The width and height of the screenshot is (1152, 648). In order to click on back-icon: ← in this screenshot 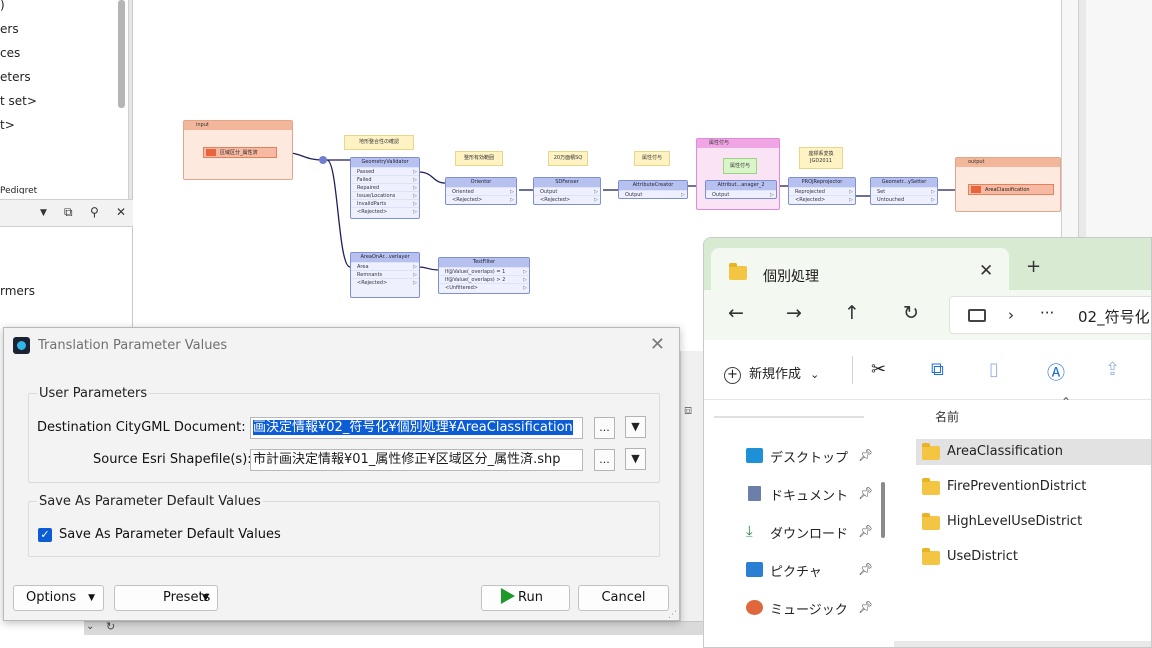, I will do `click(736, 313)`.